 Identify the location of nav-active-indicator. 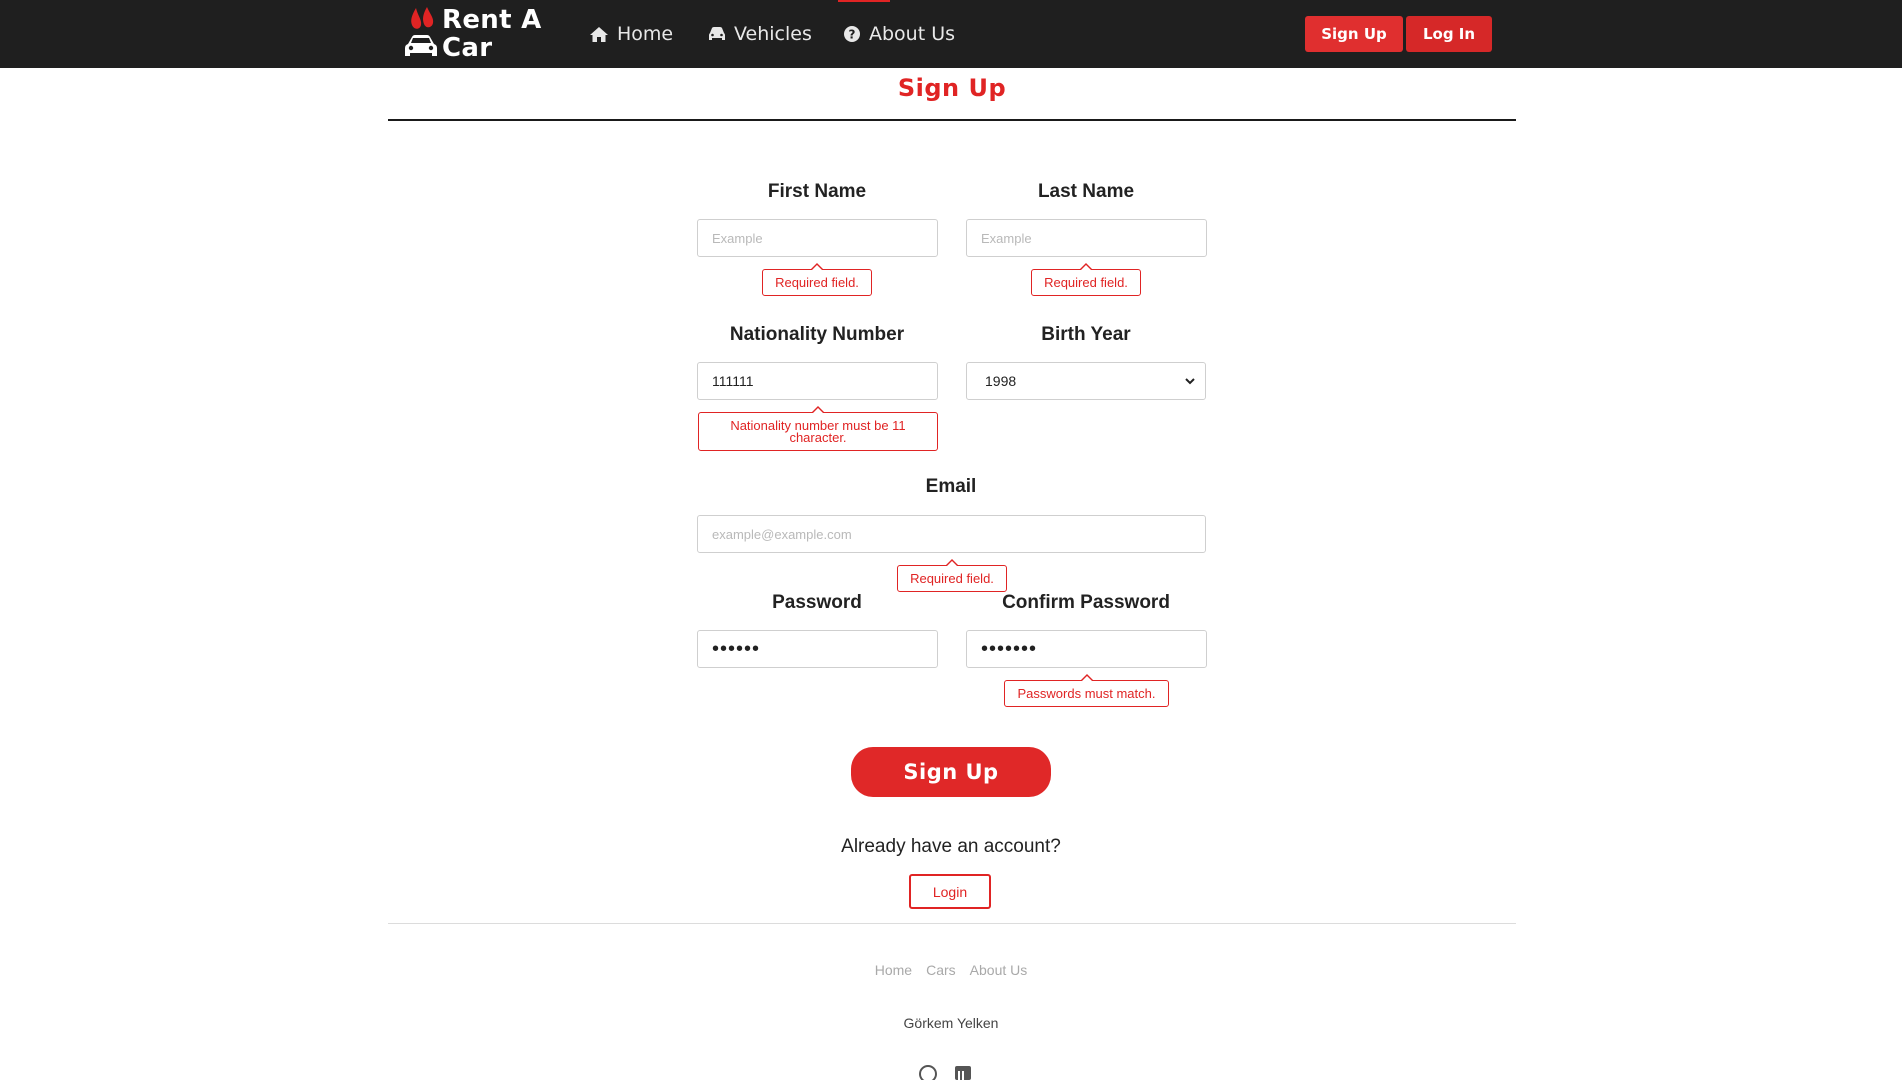
(864, 1).